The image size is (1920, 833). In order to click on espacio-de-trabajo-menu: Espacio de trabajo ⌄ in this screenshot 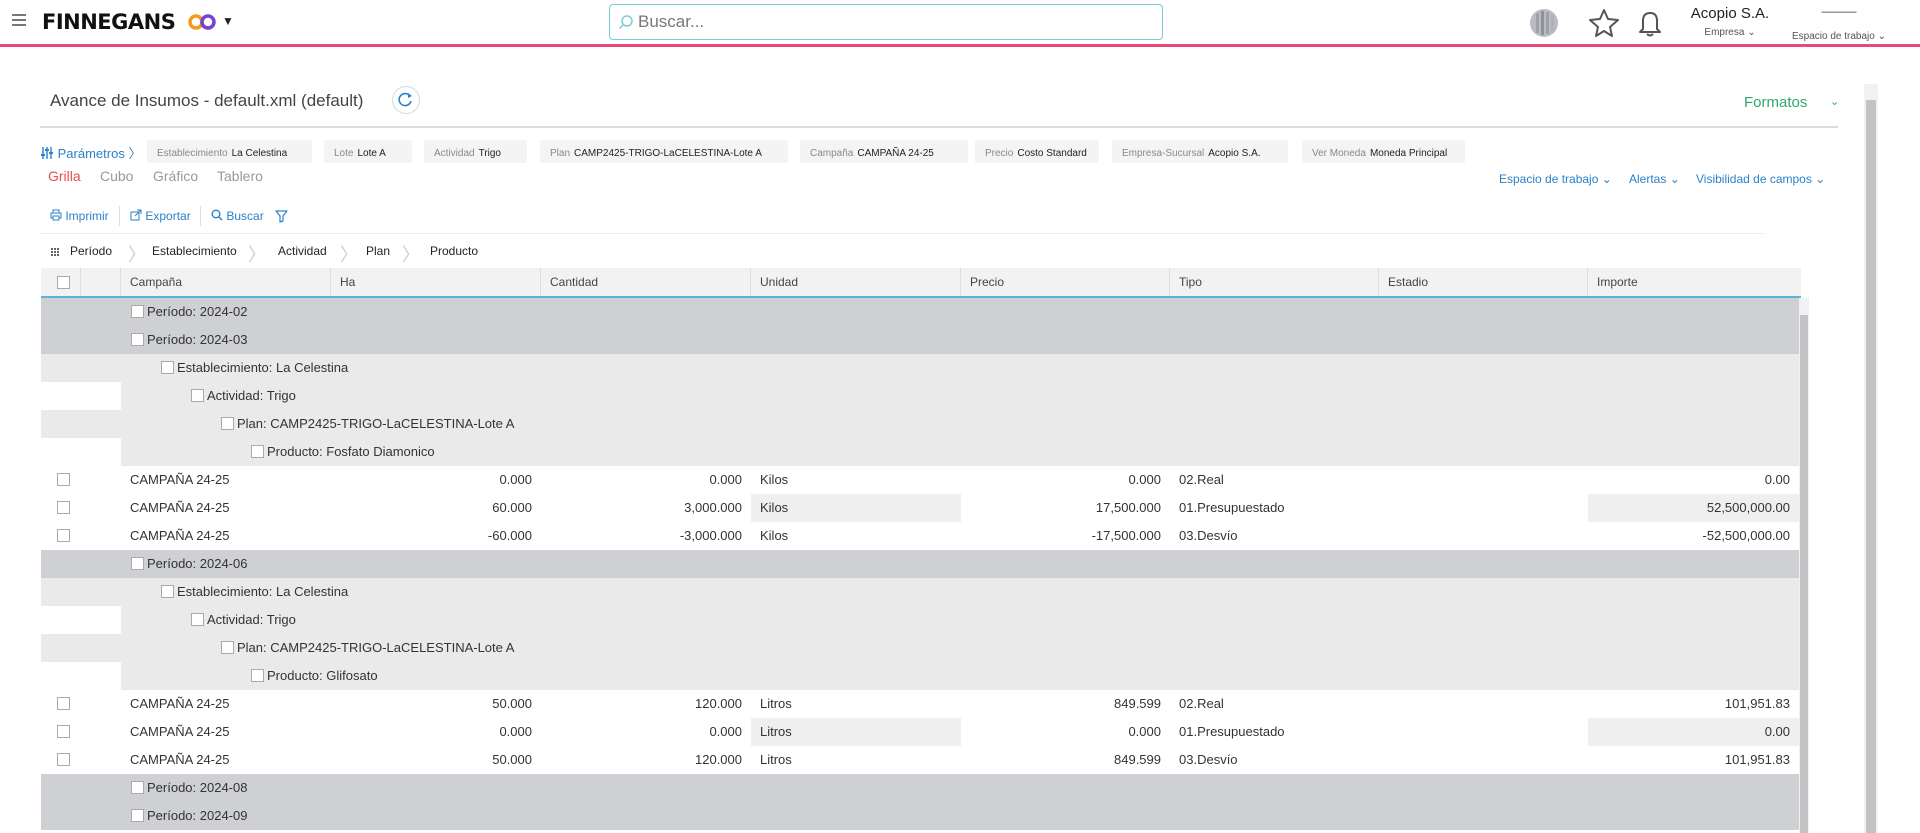, I will do `click(1555, 179)`.